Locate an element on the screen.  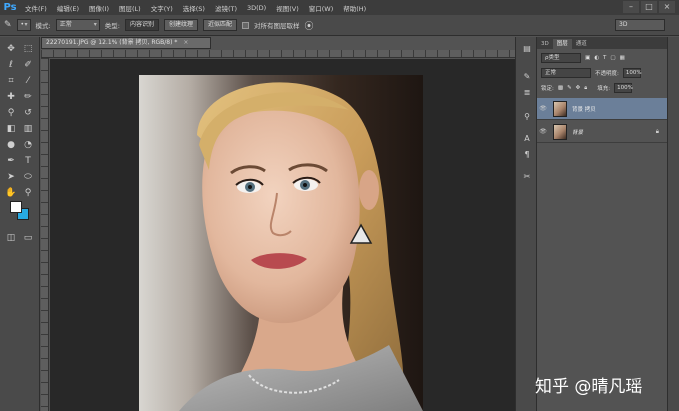
panel-tabs: 3D 图层 通道 is located at coordinates (602, 43).